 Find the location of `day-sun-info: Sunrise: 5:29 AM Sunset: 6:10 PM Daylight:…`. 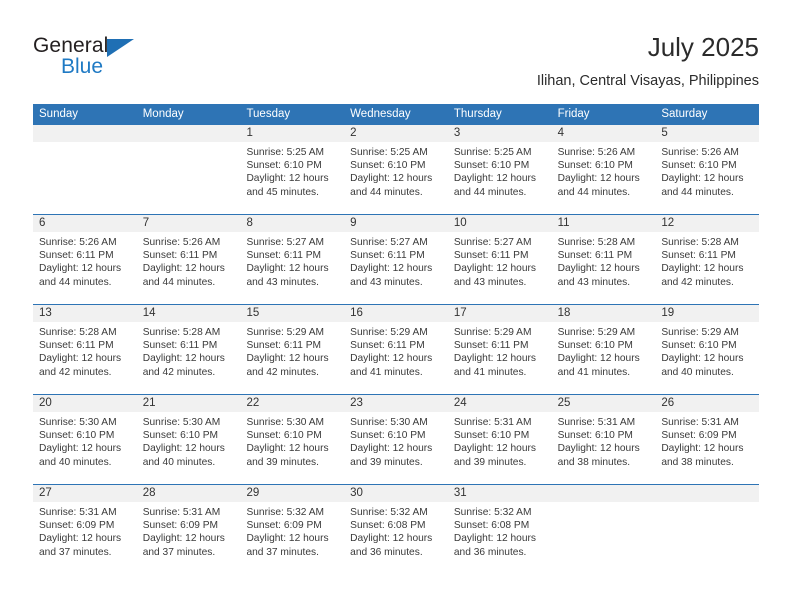

day-sun-info: Sunrise: 5:29 AM Sunset: 6:10 PM Daylight:… is located at coordinates (604, 350).